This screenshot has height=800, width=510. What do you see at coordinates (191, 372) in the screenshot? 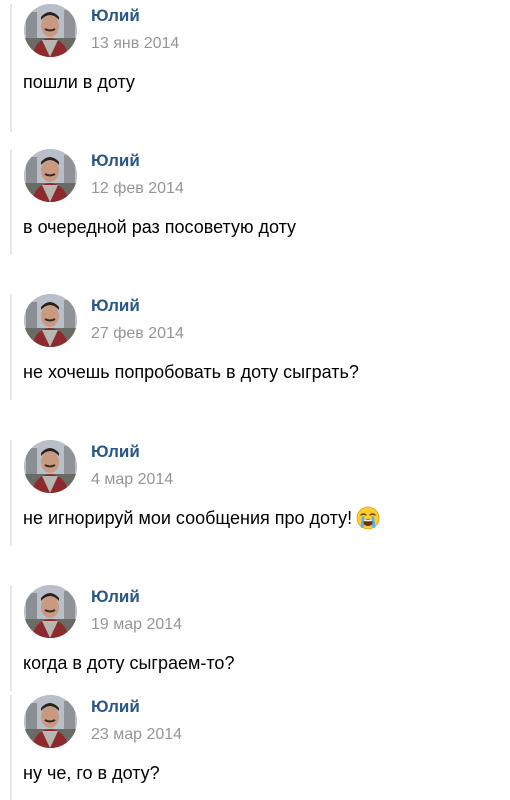
I see `message-text: не хочешь попробовать в доту сыграть?` at bounding box center [191, 372].